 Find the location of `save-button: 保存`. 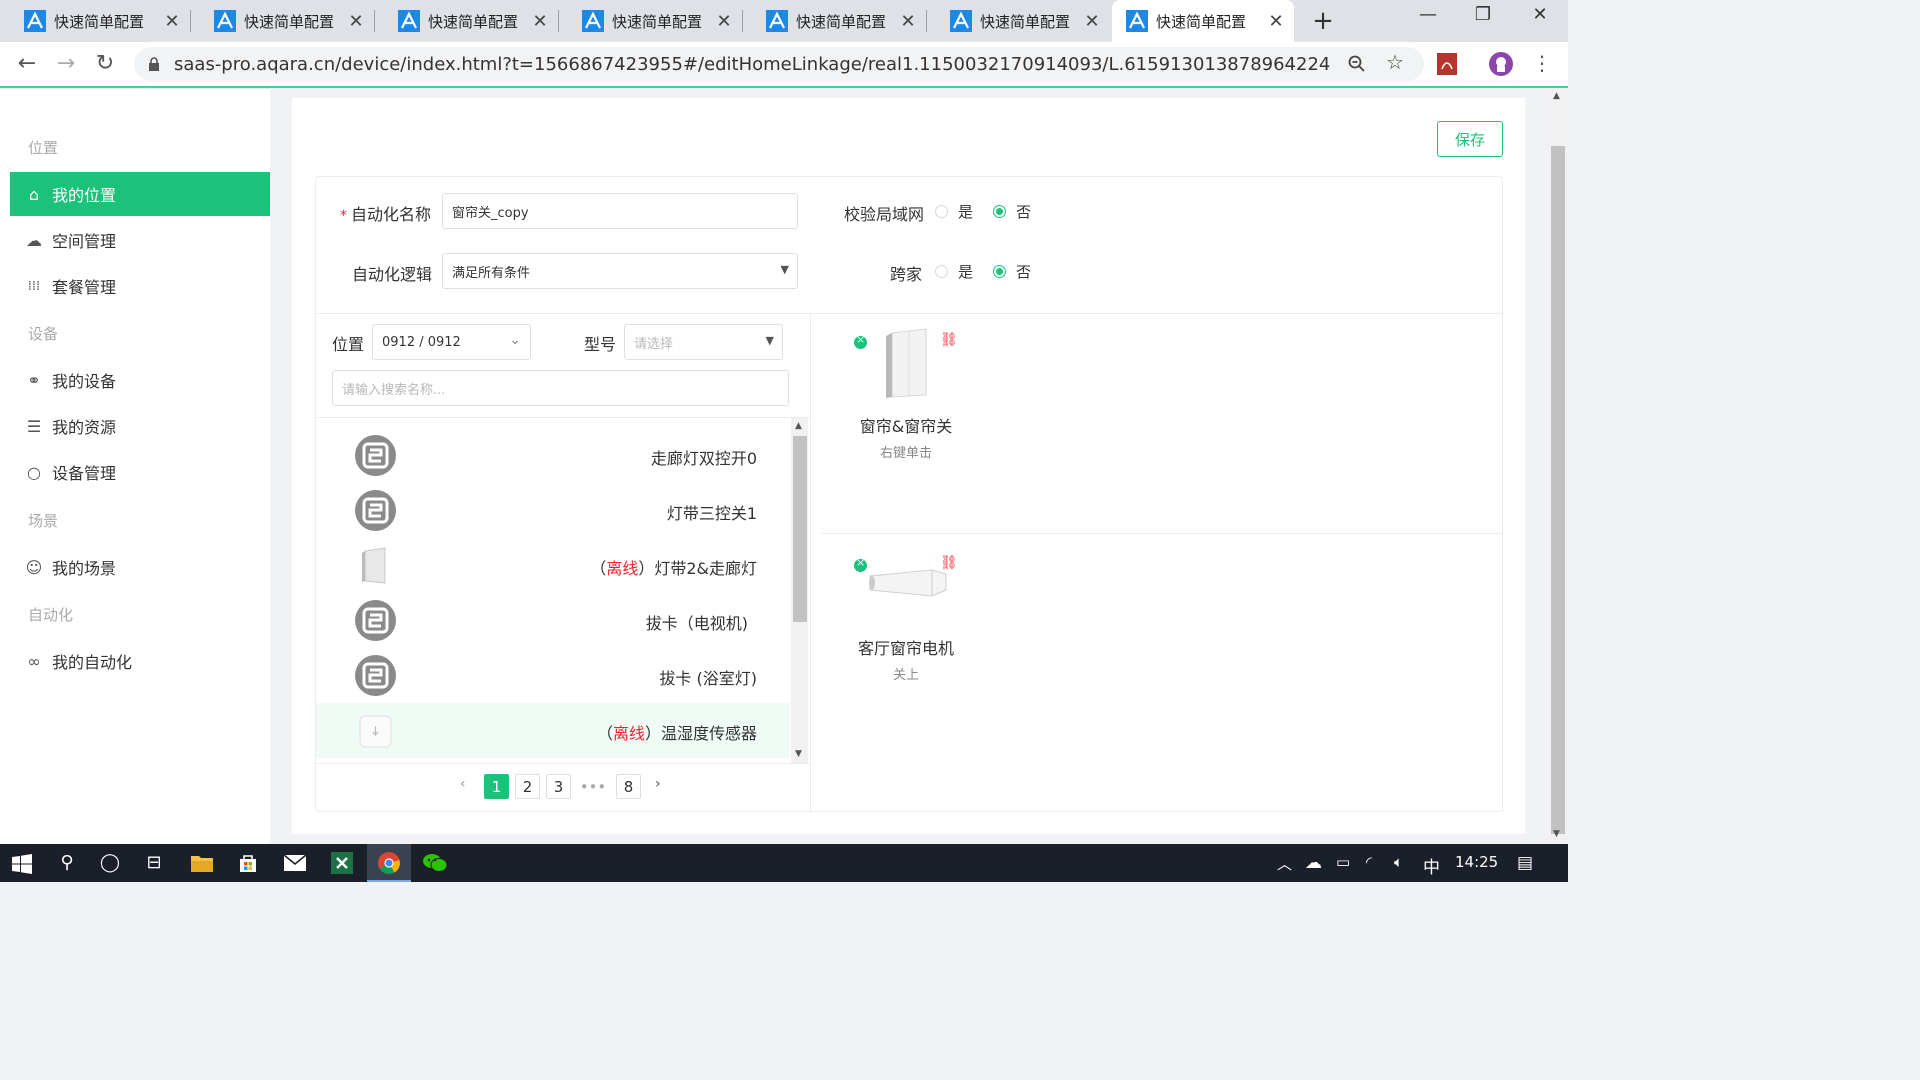

save-button: 保存 is located at coordinates (1470, 139).